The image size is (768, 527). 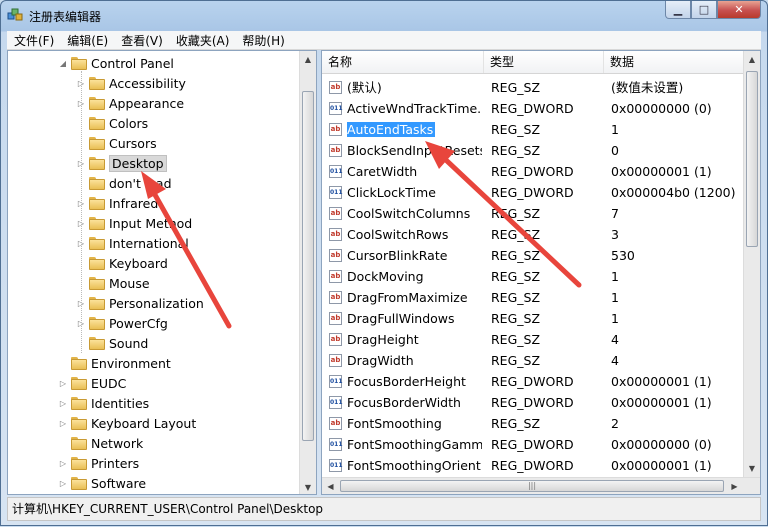 I want to click on tree-item: ▷ Software, so click(x=102, y=483).